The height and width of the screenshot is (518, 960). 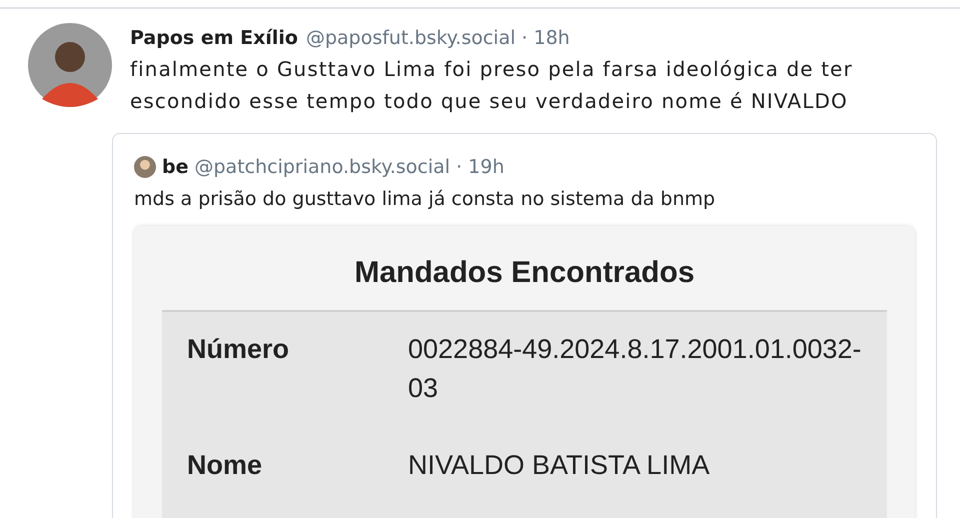 I want to click on post-text: finalmente o Gusttavo Lima foi preso pela farsa ideológica de ter escondido esse tempo todo que seu verdadeiro nome é NIVALDO, so click(x=492, y=85).